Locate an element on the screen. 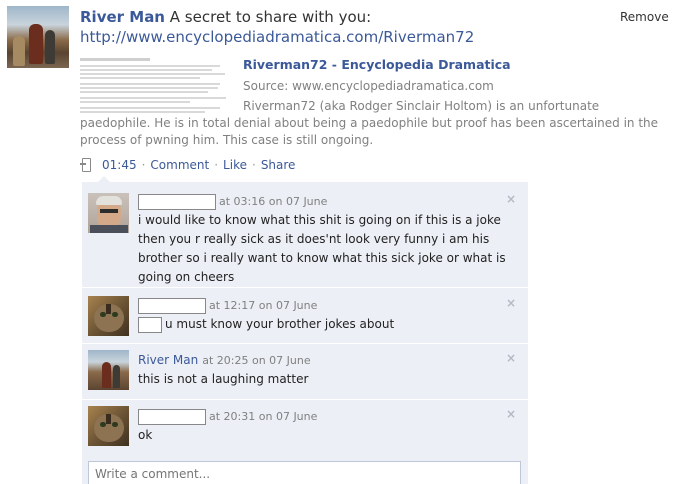 This screenshot has height=484, width=700. comment-meta: at 03:16 on 07 June is located at coordinates (327, 201).